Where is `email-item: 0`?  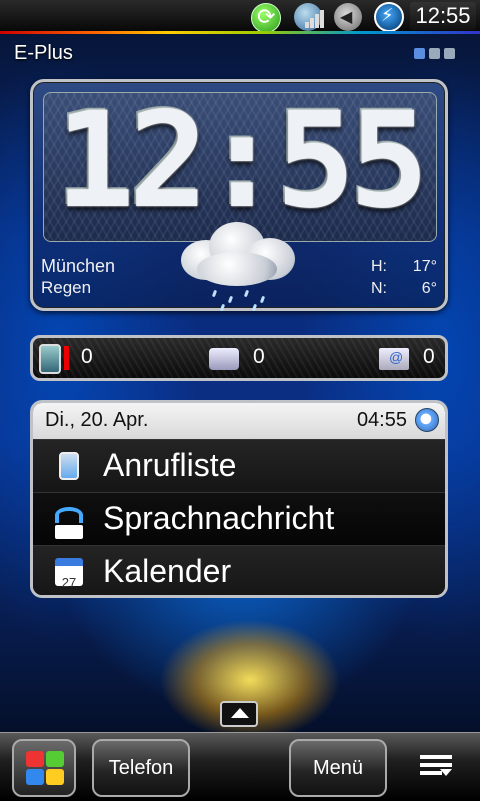
email-item: 0 is located at coordinates (414, 359).